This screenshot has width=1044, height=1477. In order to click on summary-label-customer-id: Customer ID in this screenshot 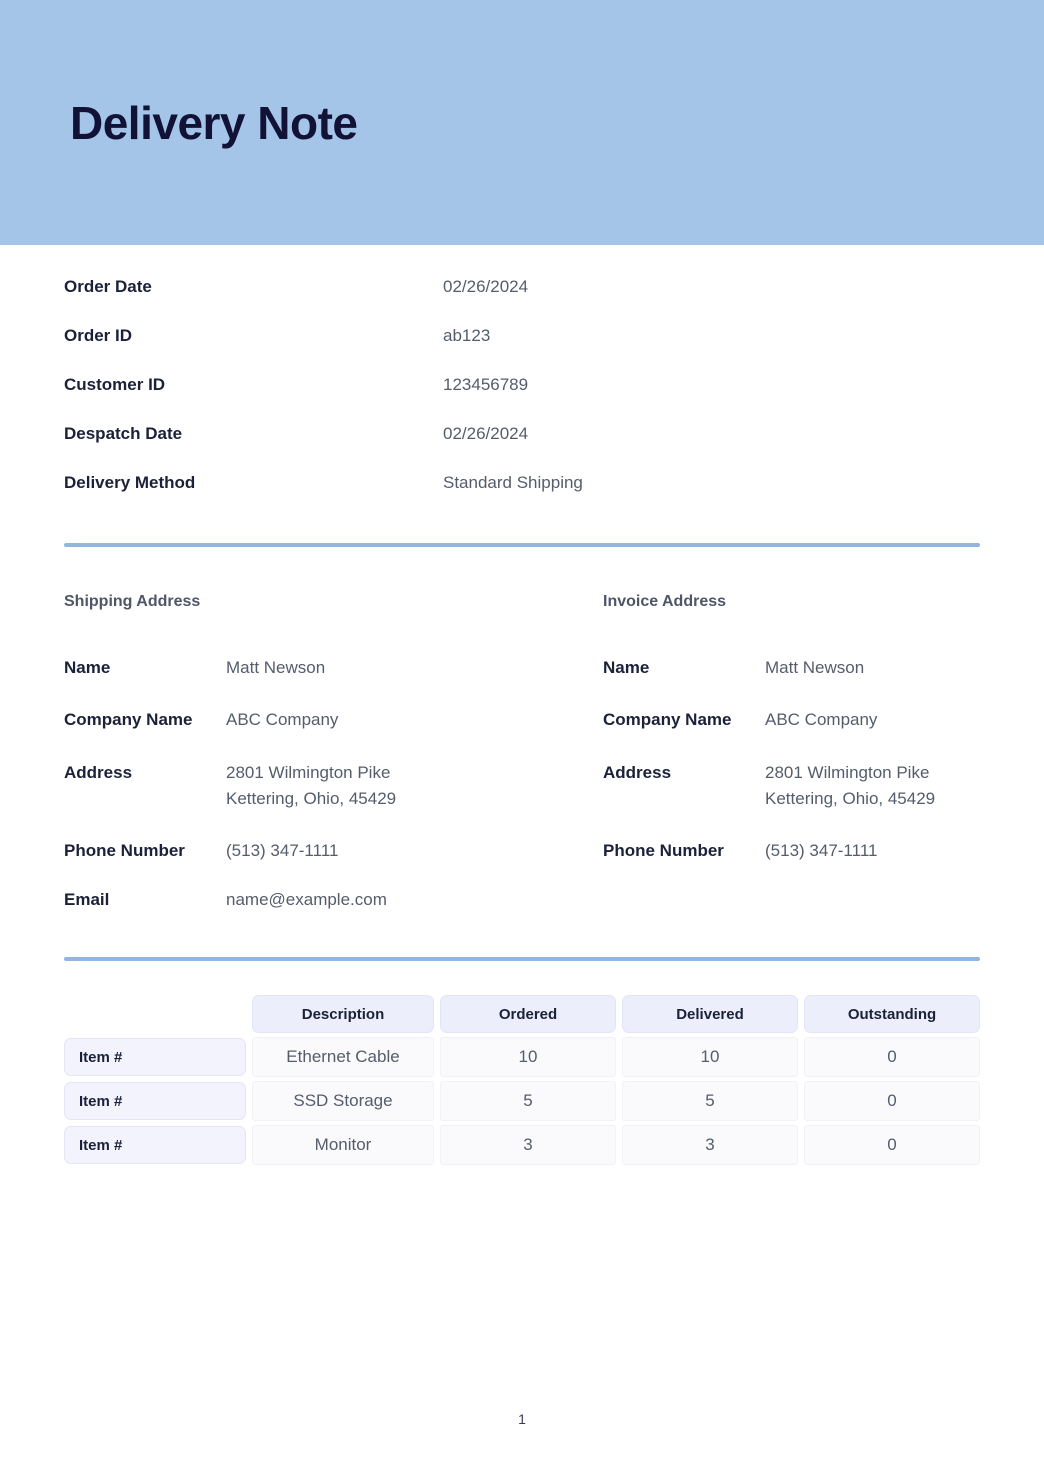, I will do `click(115, 384)`.